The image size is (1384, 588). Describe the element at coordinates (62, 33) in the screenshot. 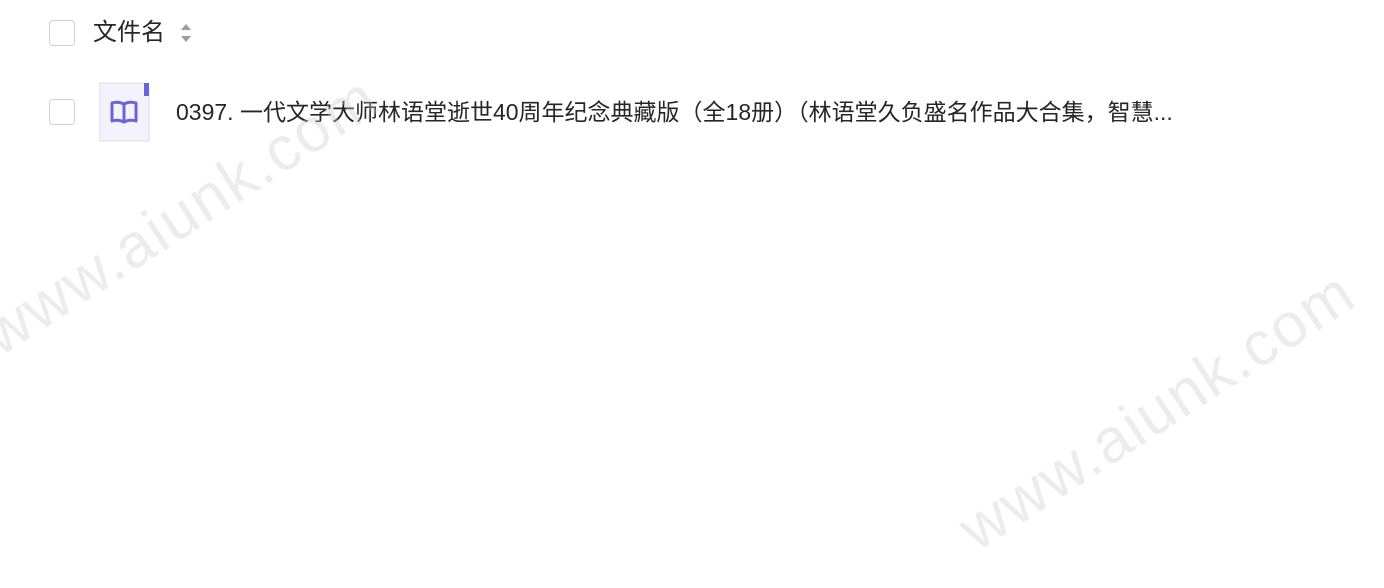

I see `select-all-checkbox` at that location.